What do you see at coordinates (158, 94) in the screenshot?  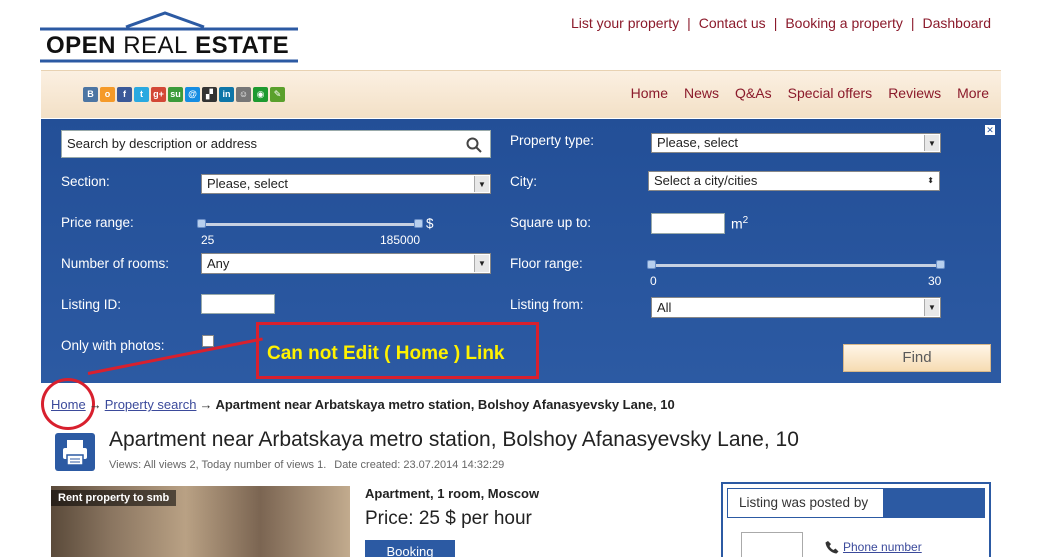 I see `google-plus-icon: g+` at bounding box center [158, 94].